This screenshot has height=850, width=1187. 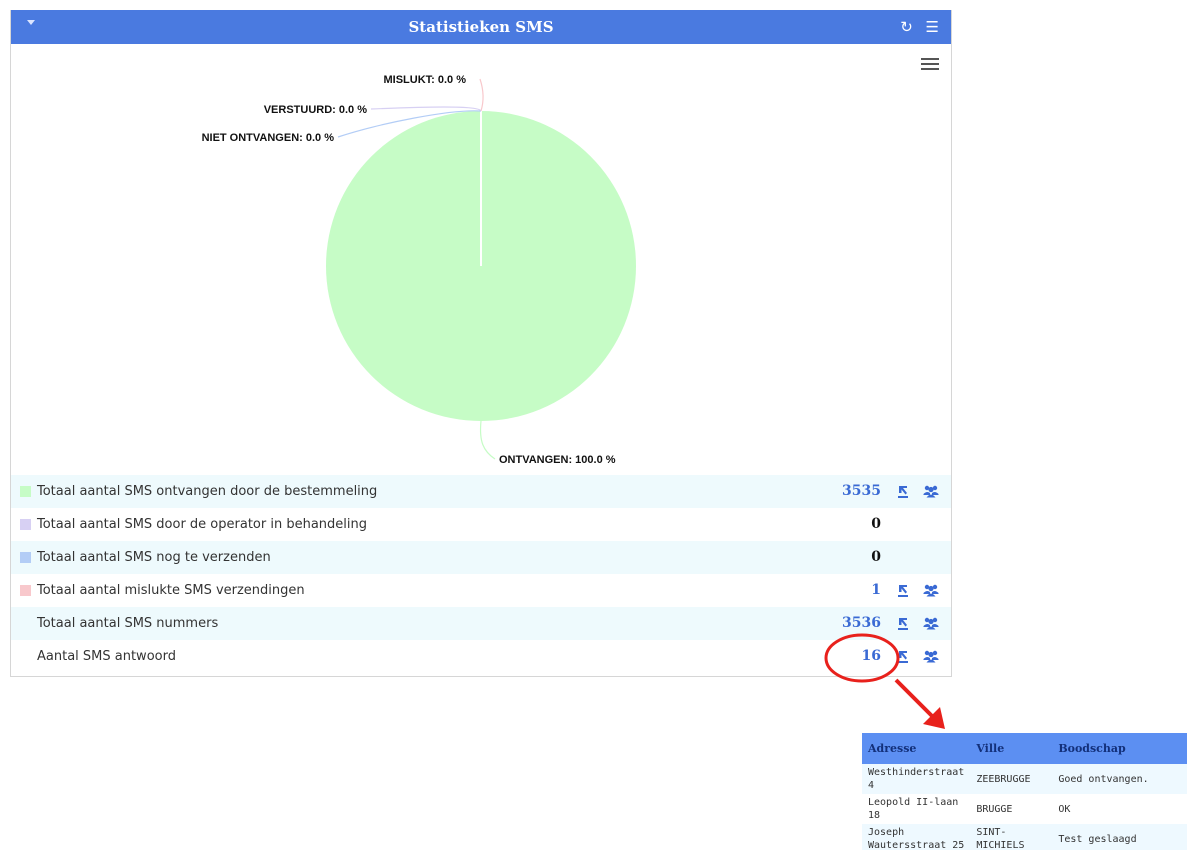 What do you see at coordinates (913, 809) in the screenshot?
I see `cell-adresse: Leopold II-laan 18` at bounding box center [913, 809].